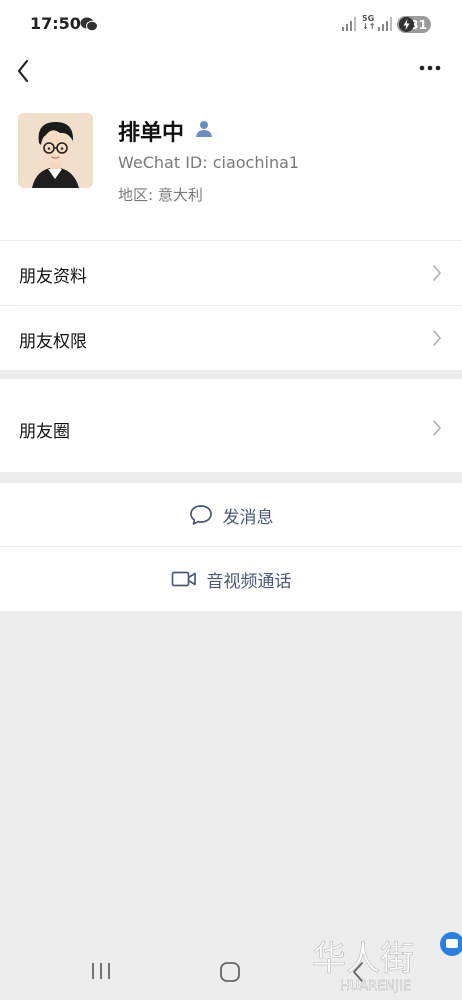 Image resolution: width=462 pixels, height=1000 pixels. Describe the element at coordinates (375, 986) in the screenshot. I see `svg-text: HUARENJIE` at that location.